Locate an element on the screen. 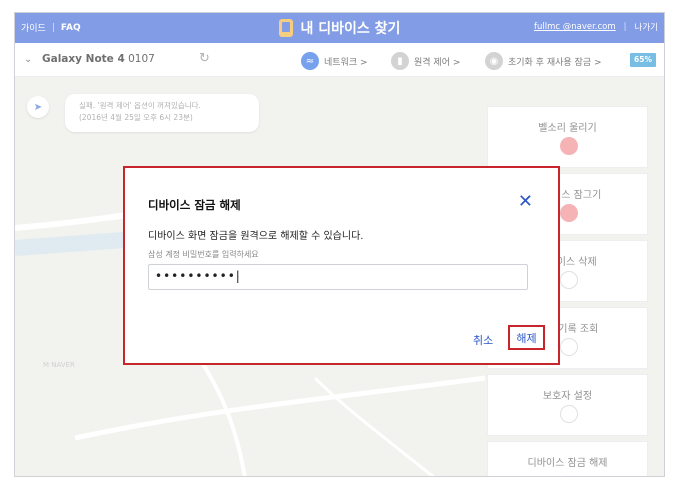  dialog-title: 디바이스 잠금 해제 is located at coordinates (194, 205).